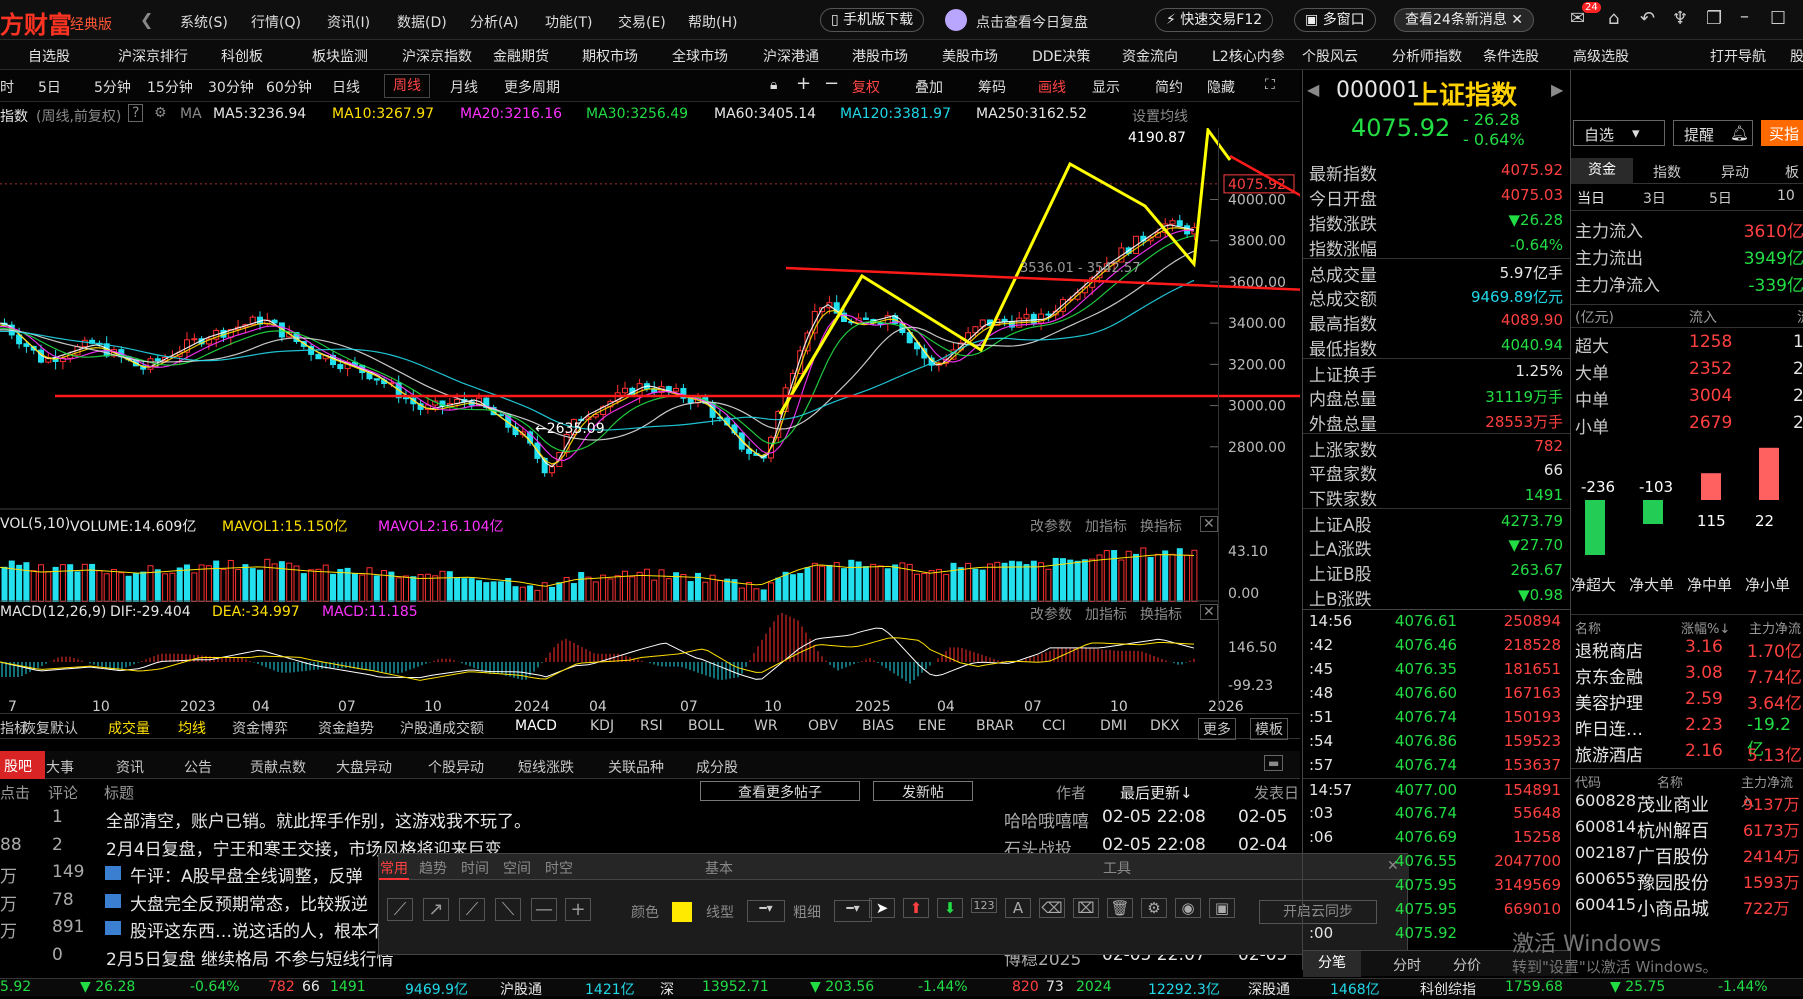 The image size is (1803, 999). Describe the element at coordinates (1705, 627) in the screenshot. I see `sector-col-pct: 涨幅%↓` at that location.